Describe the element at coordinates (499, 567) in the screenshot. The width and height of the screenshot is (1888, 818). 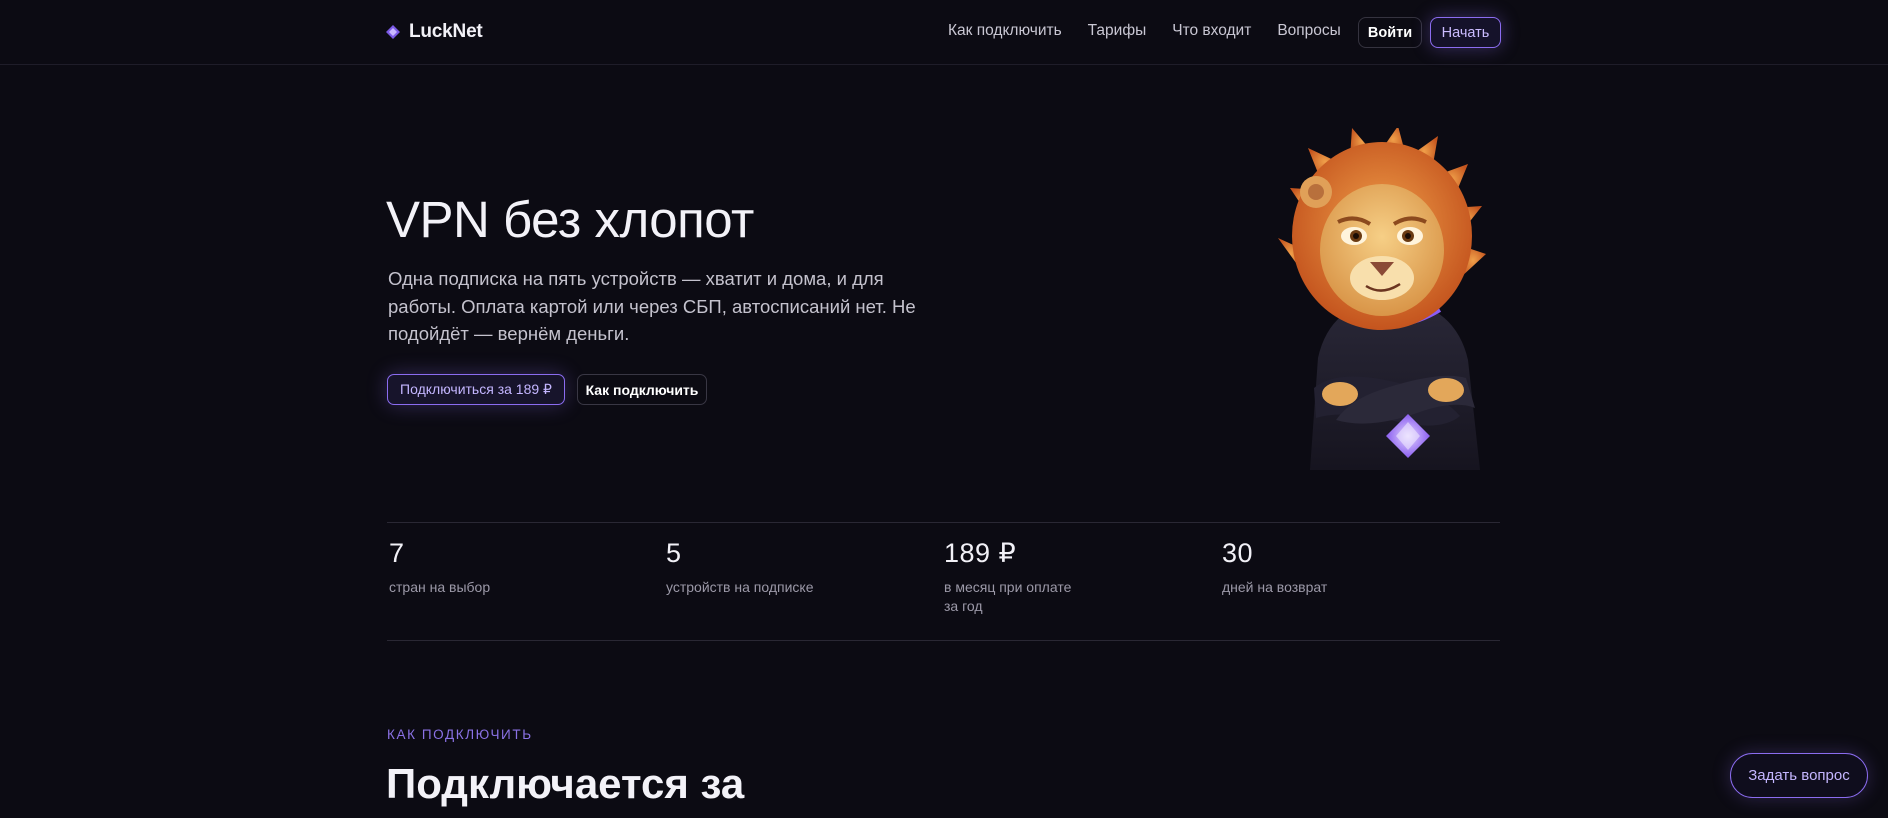
I see `stat-countries: 7 стран на выбор` at that location.